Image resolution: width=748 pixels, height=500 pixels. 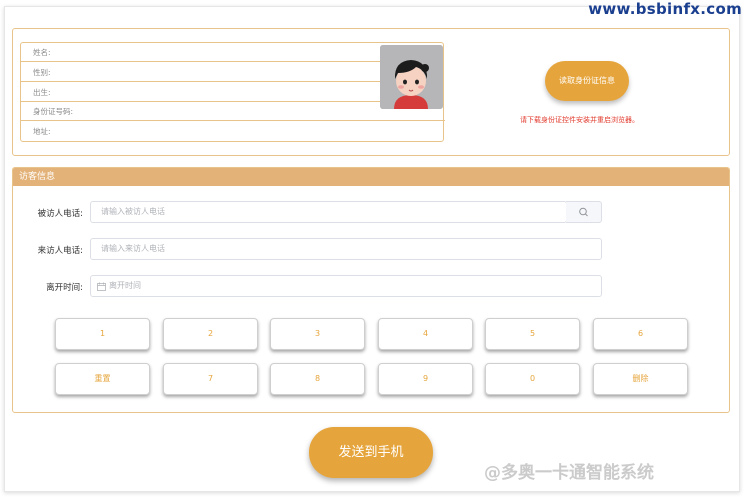 What do you see at coordinates (60, 214) in the screenshot?
I see `visitee-phone-label: 被访人电话:` at bounding box center [60, 214].